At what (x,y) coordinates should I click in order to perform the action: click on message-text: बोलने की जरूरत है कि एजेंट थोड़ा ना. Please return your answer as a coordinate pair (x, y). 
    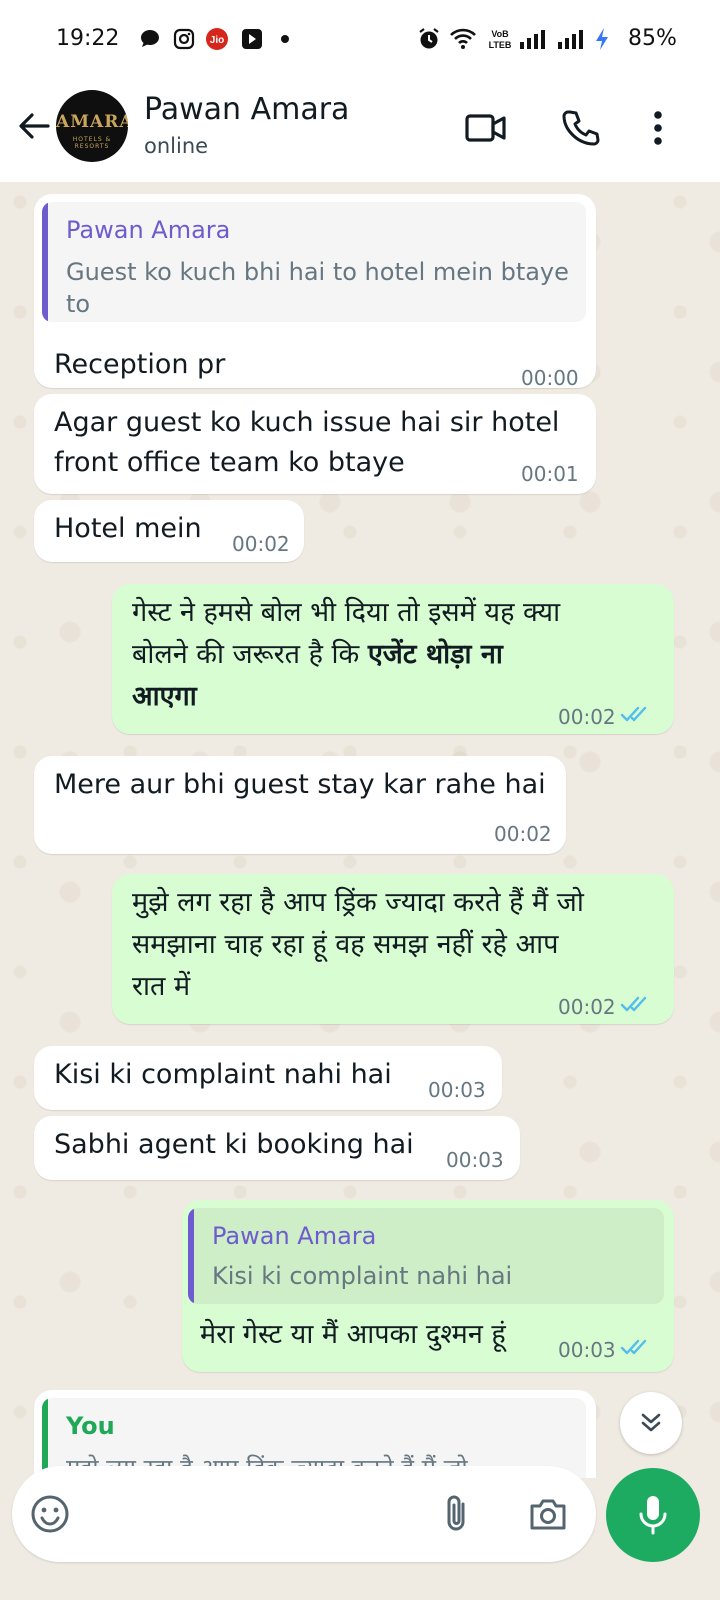
    Looking at the image, I should click on (317, 655).